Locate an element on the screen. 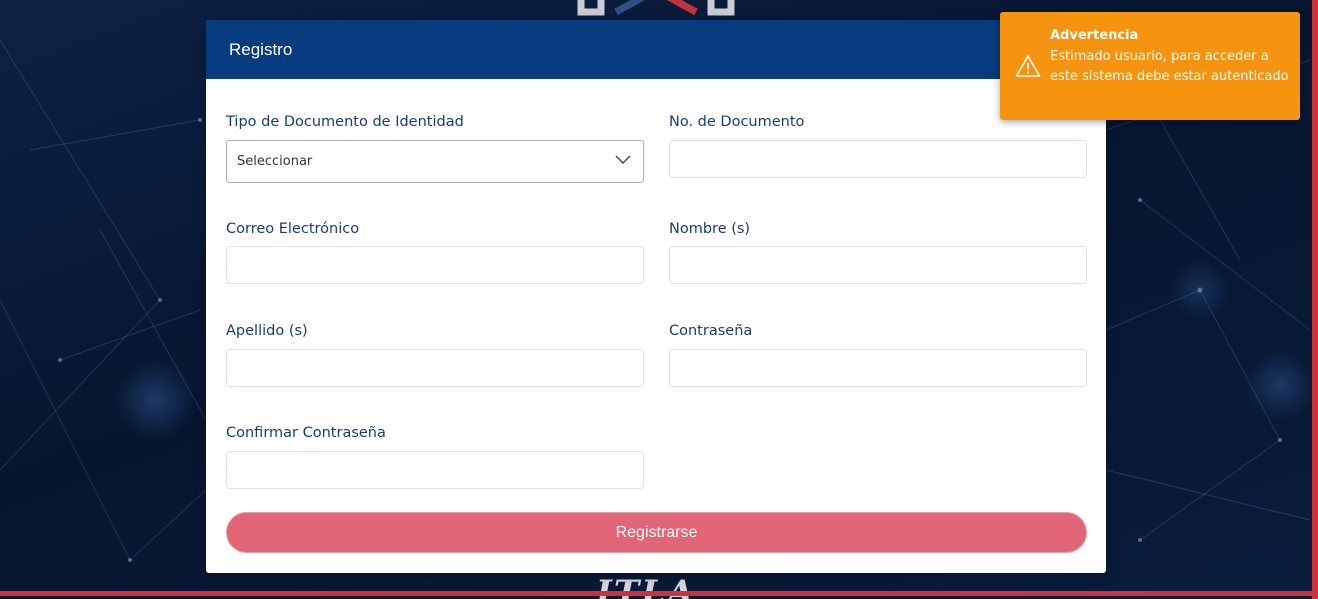 Image resolution: width=1318 pixels, height=599 pixels. card-title: Registro is located at coordinates (261, 49).